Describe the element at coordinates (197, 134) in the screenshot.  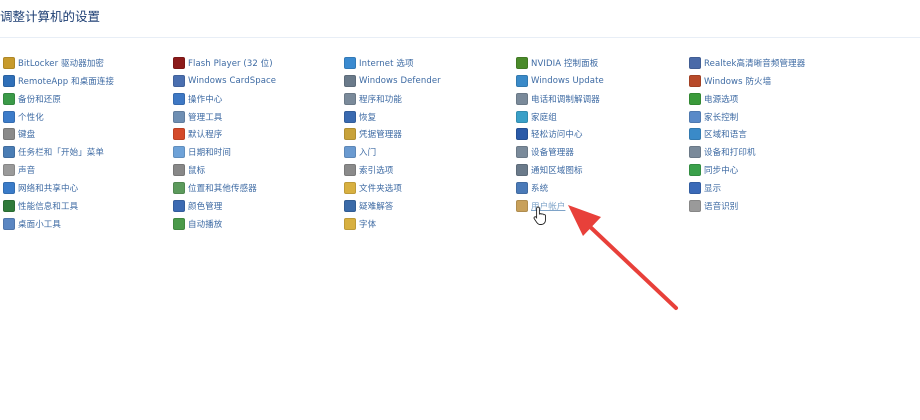
I see `control-panel-item: 默认程序` at that location.